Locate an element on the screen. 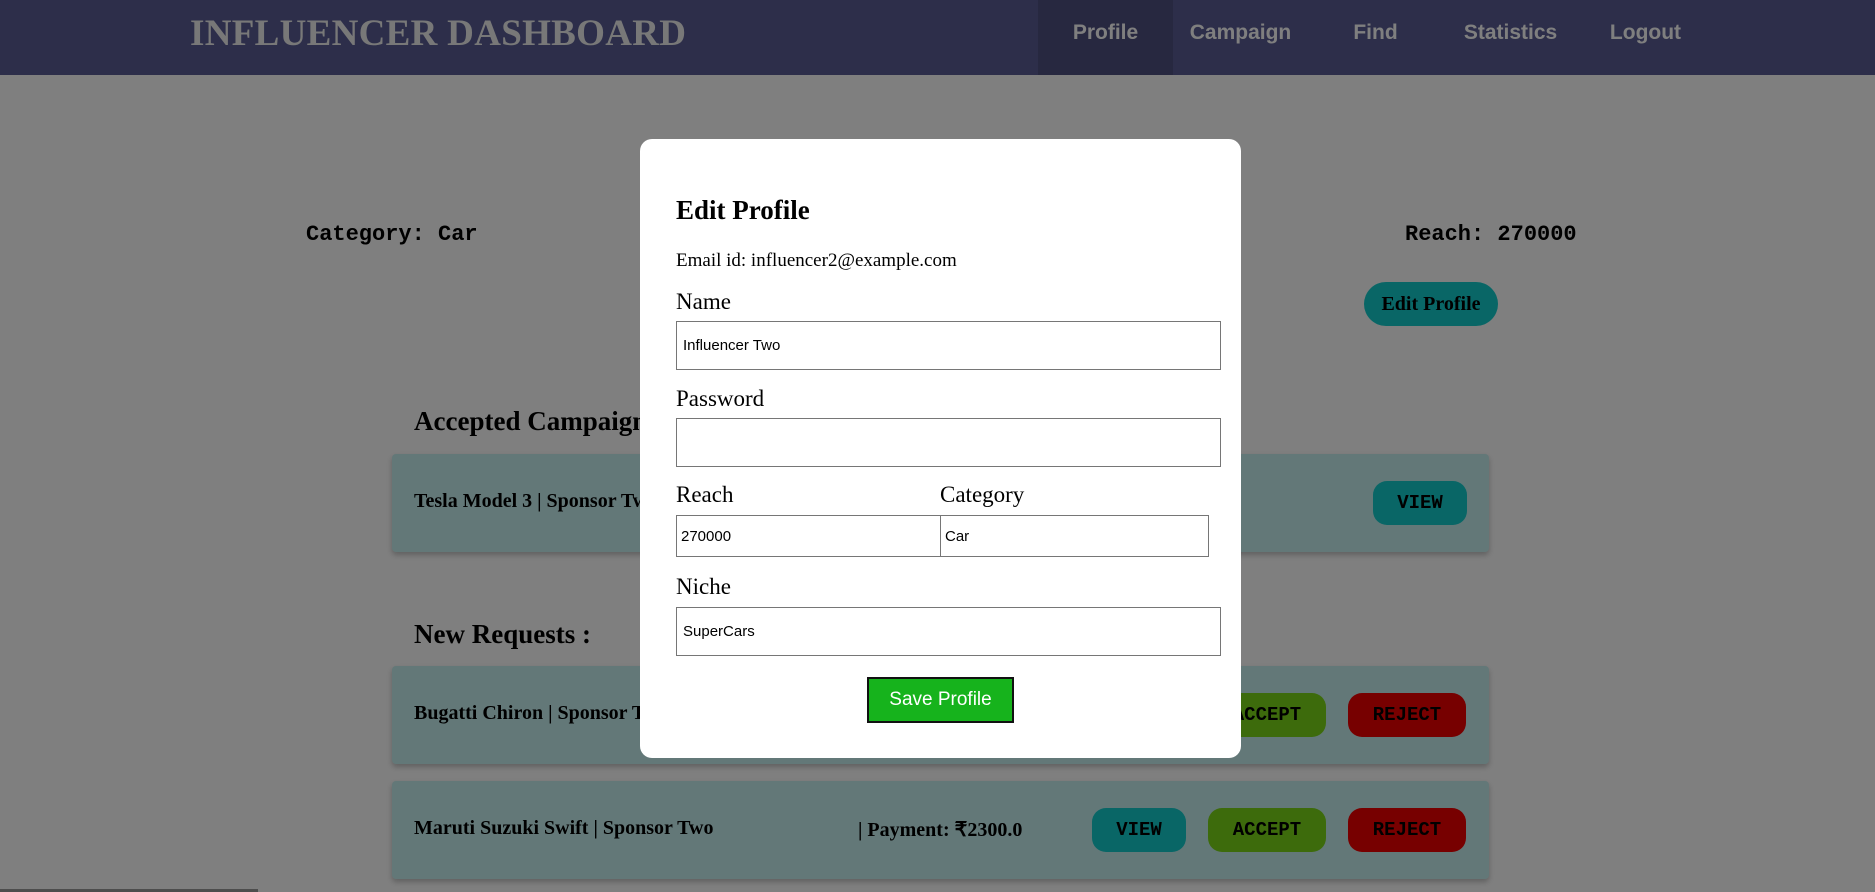  reach-label: Reach is located at coordinates (705, 494).